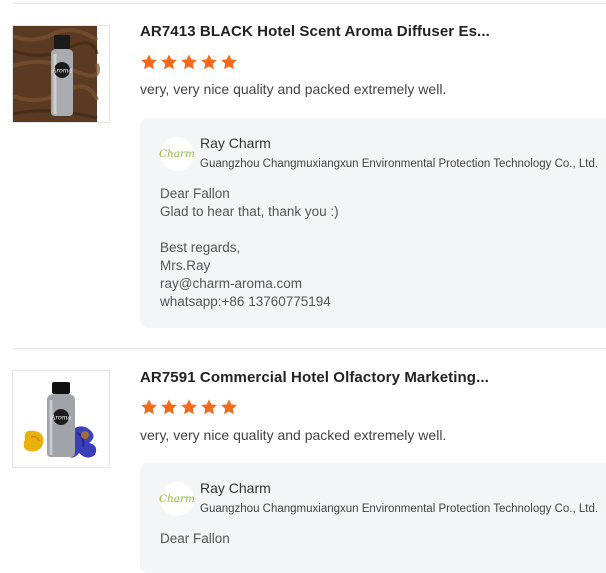 The height and width of the screenshot is (573, 606). I want to click on reply-text-line: ray@charm-aroma.com, so click(231, 283).